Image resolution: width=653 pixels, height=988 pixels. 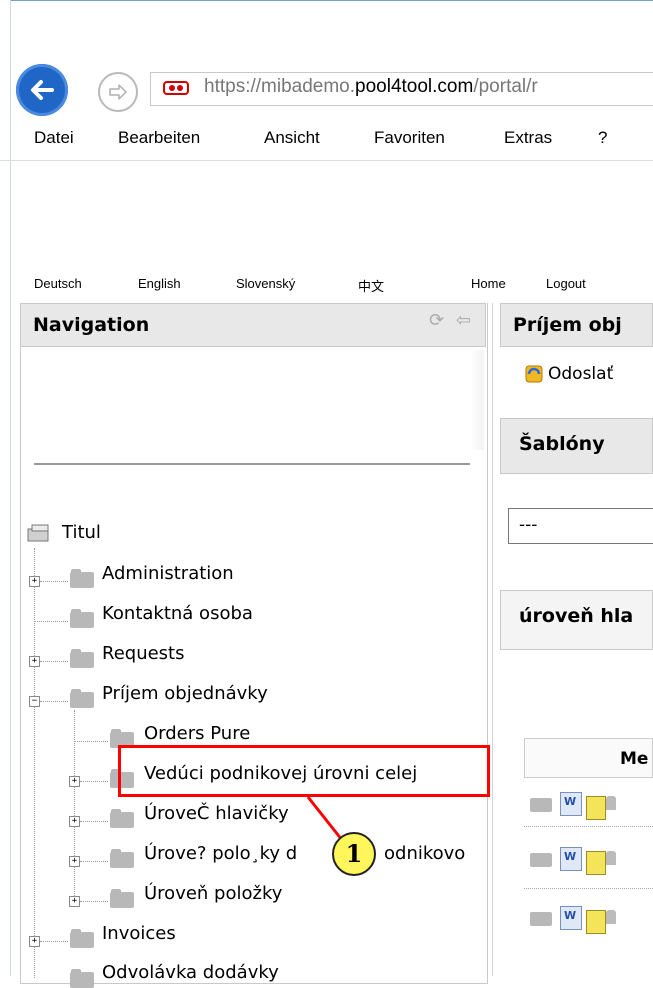 What do you see at coordinates (292, 138) in the screenshot?
I see `menu-ansicht: Ansicht` at bounding box center [292, 138].